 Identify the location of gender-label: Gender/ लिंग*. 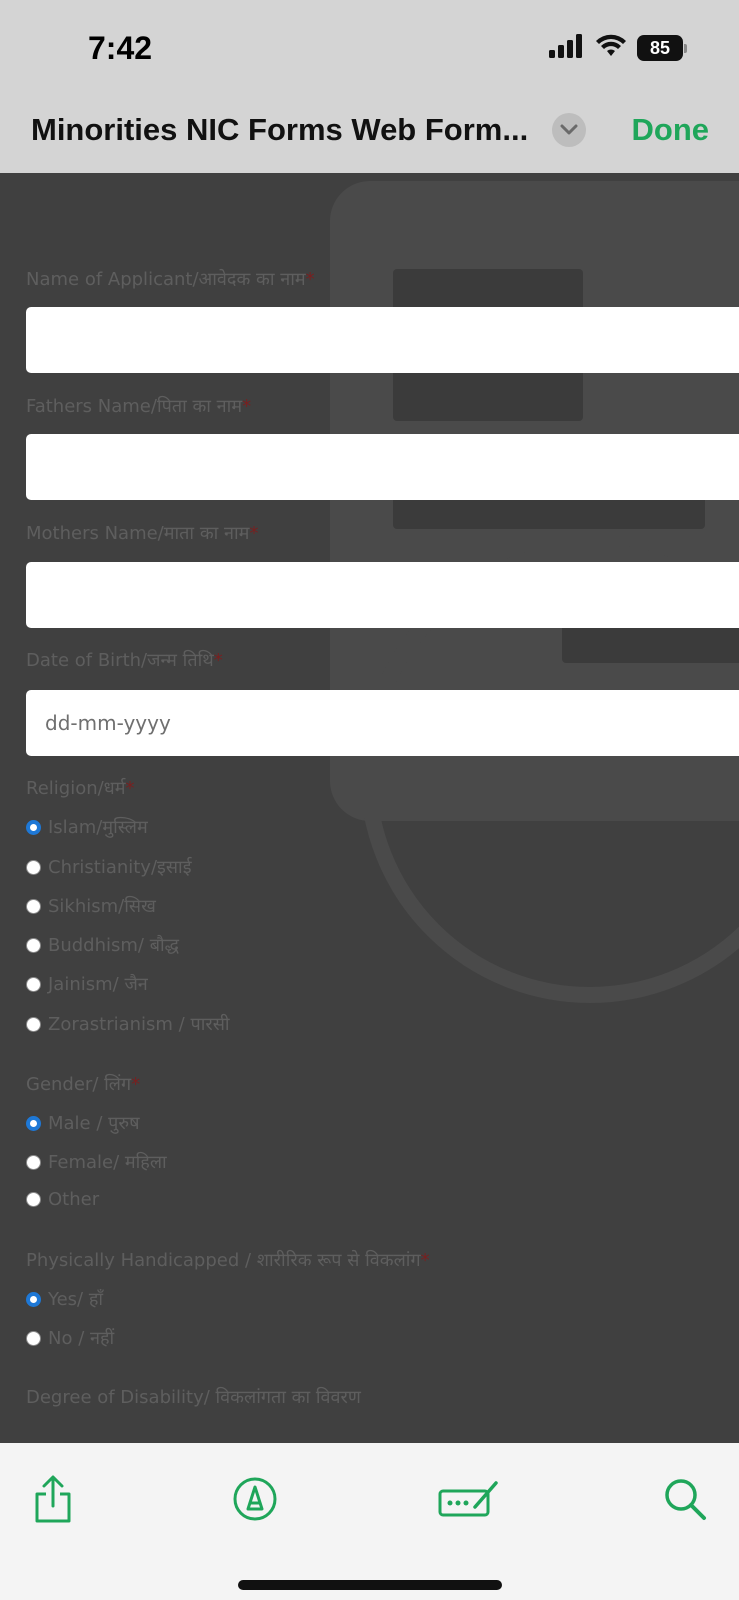
(83, 1084).